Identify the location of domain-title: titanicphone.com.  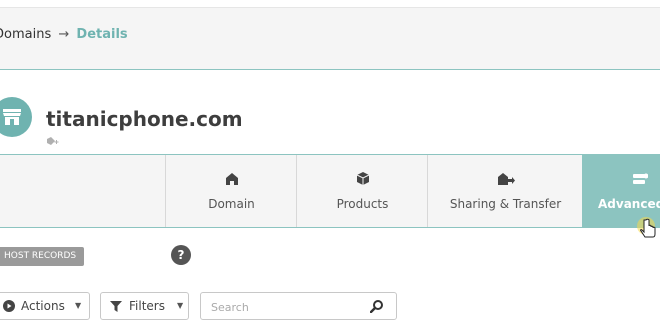
(144, 119).